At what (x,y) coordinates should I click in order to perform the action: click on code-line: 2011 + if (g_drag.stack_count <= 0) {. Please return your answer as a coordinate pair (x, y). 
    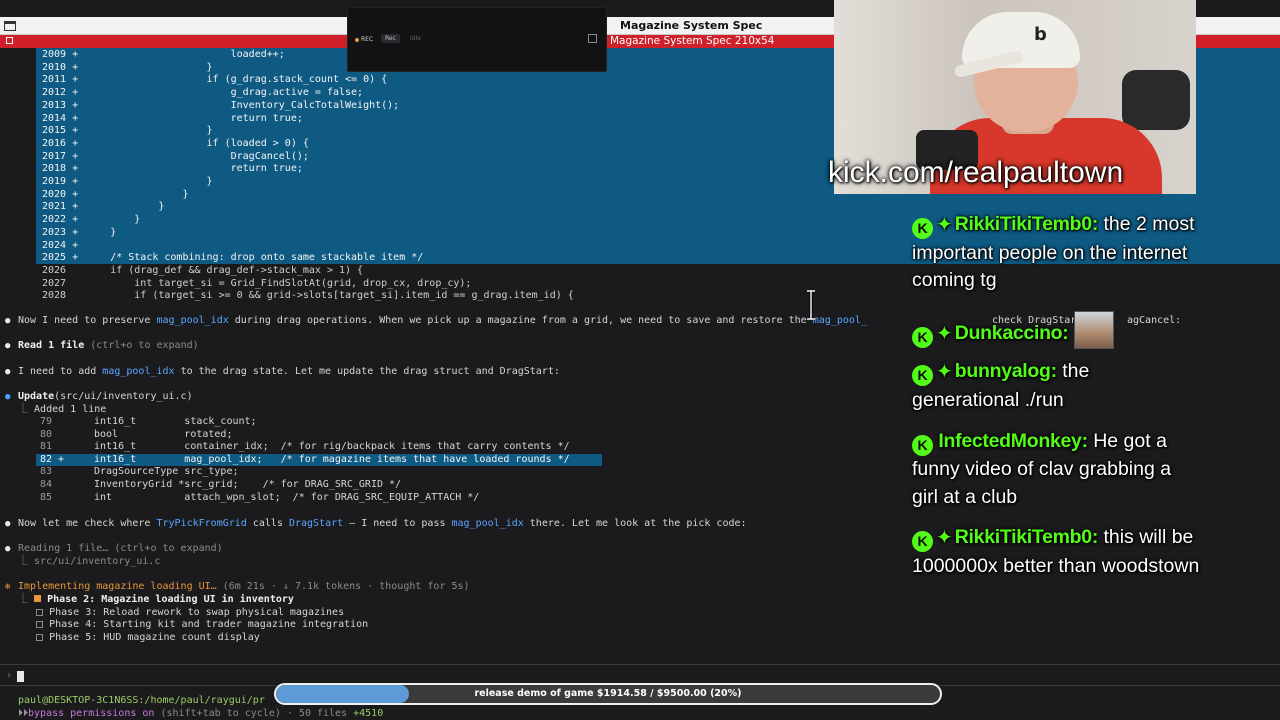
    Looking at the image, I should click on (214, 80).